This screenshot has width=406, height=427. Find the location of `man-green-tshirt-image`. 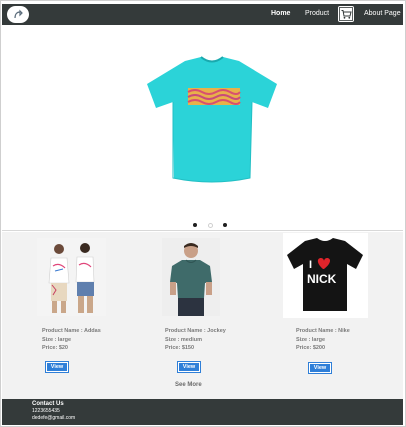

man-green-tshirt-image is located at coordinates (191, 277).